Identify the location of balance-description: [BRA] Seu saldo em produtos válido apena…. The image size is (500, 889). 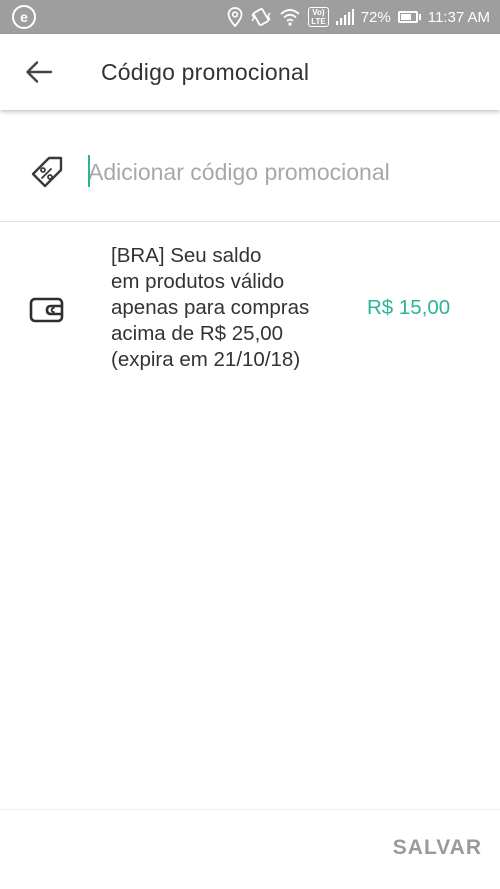
(236, 308).